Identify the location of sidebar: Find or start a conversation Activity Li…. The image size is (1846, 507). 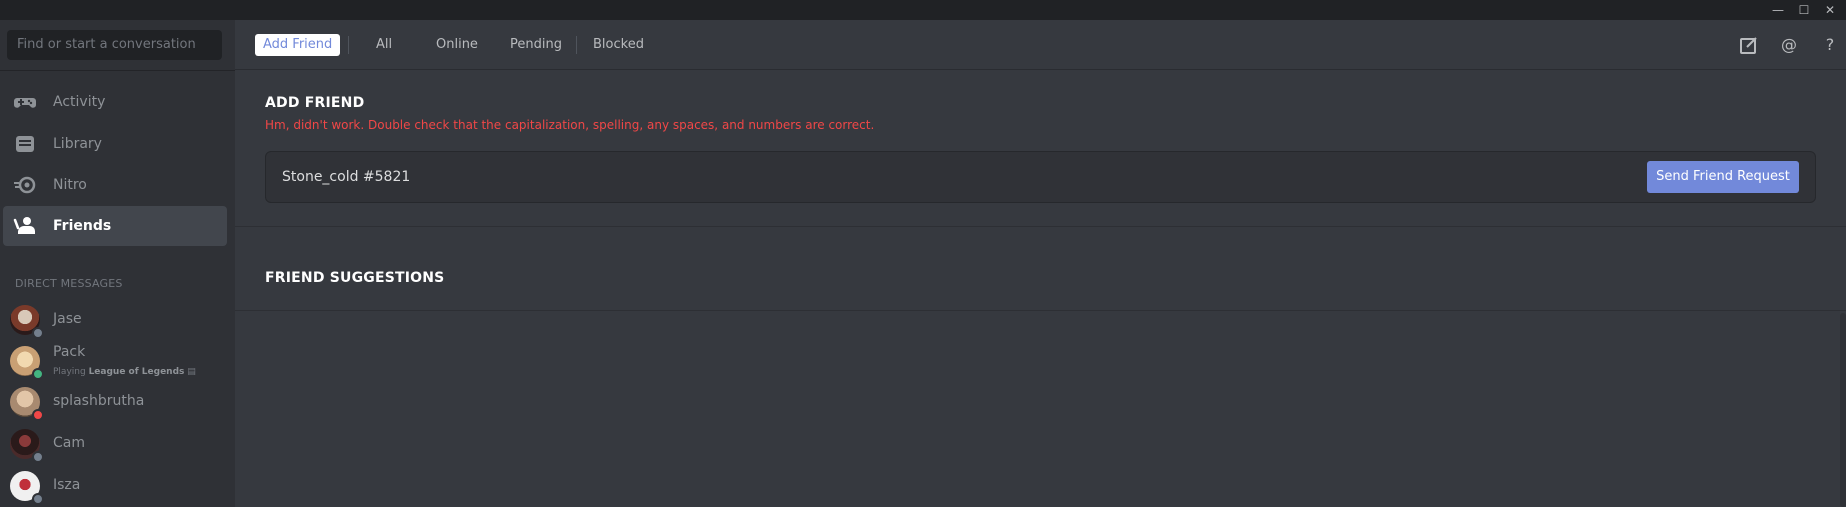
(117, 263).